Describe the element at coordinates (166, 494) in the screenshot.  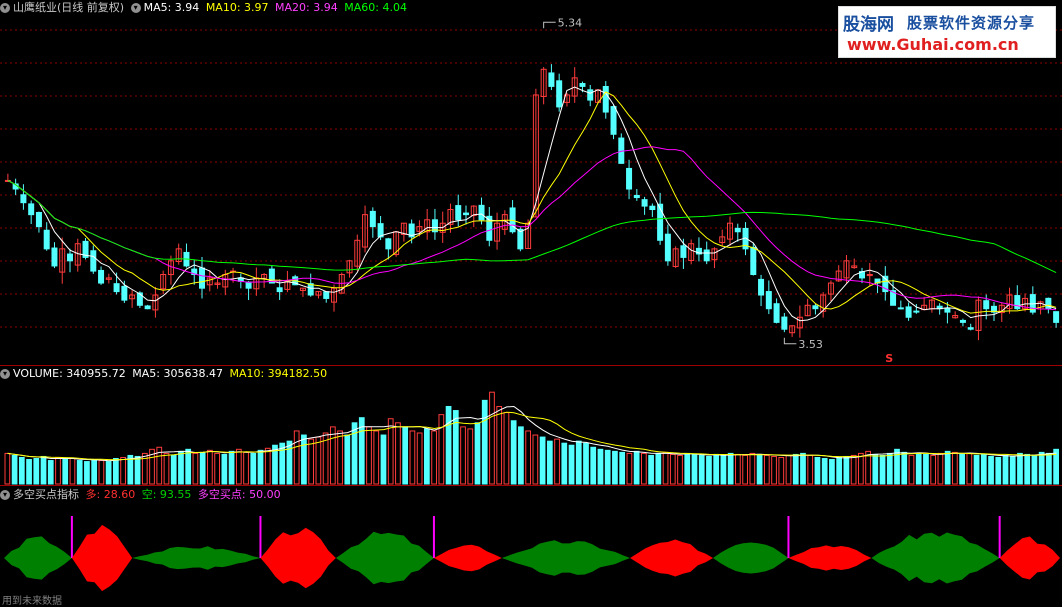
I see `kong-readout: 空: 93.55` at that location.